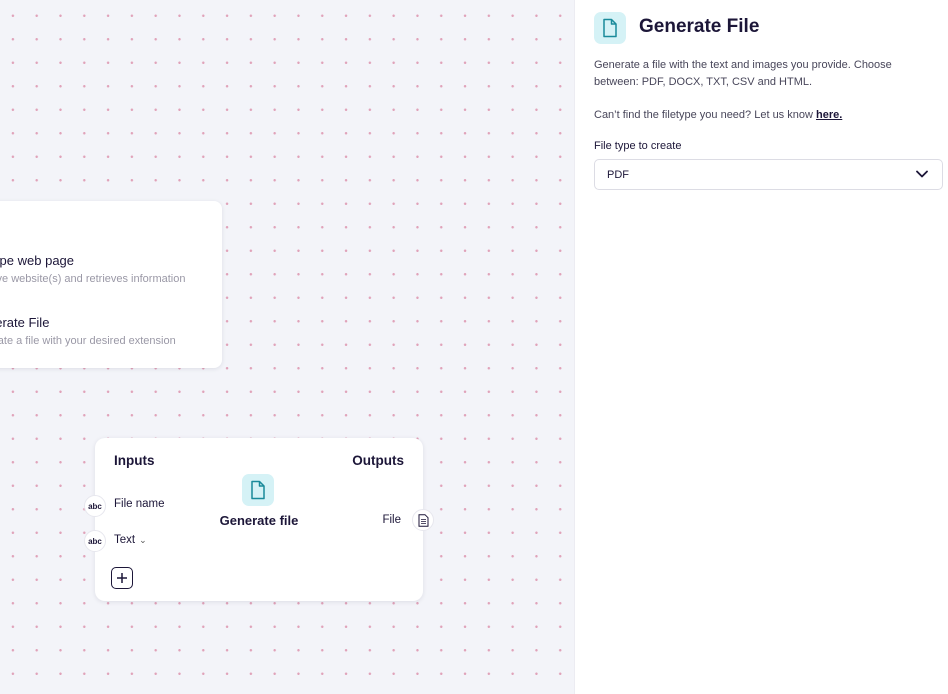  Describe the element at coordinates (139, 504) in the screenshot. I see `input-label-file-name: File name` at that location.